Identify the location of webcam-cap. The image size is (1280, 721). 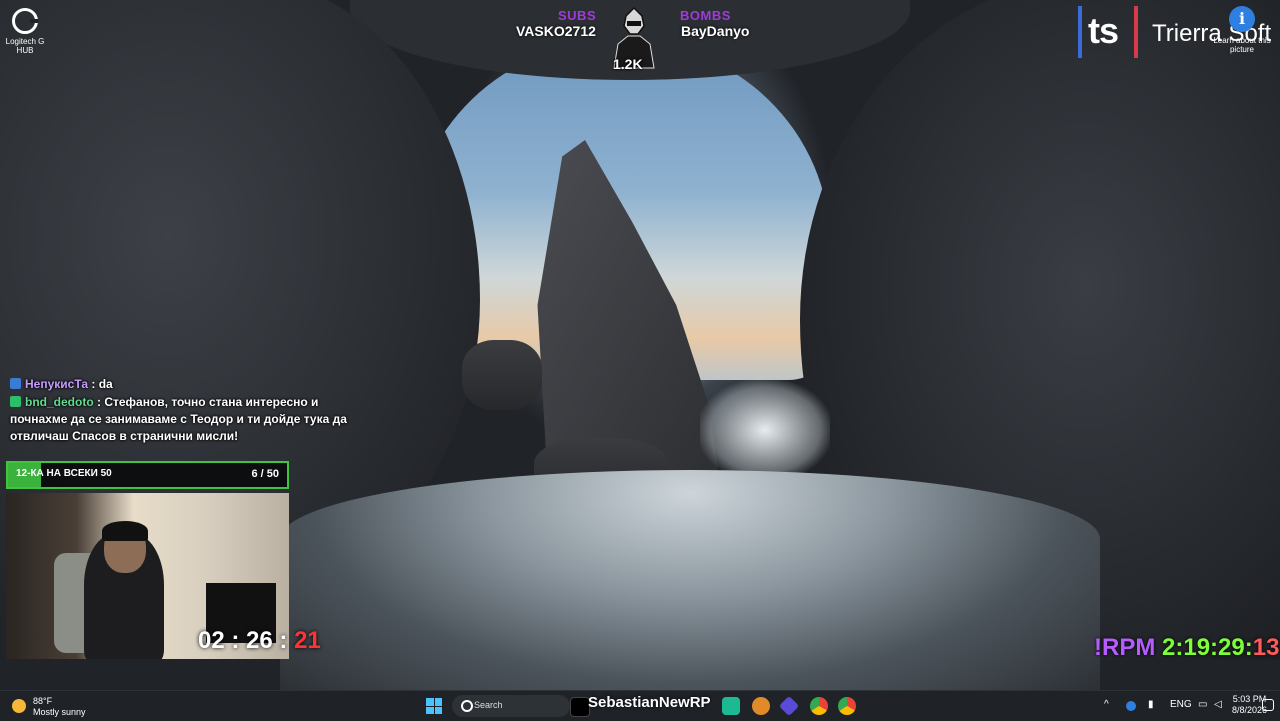
(125, 531).